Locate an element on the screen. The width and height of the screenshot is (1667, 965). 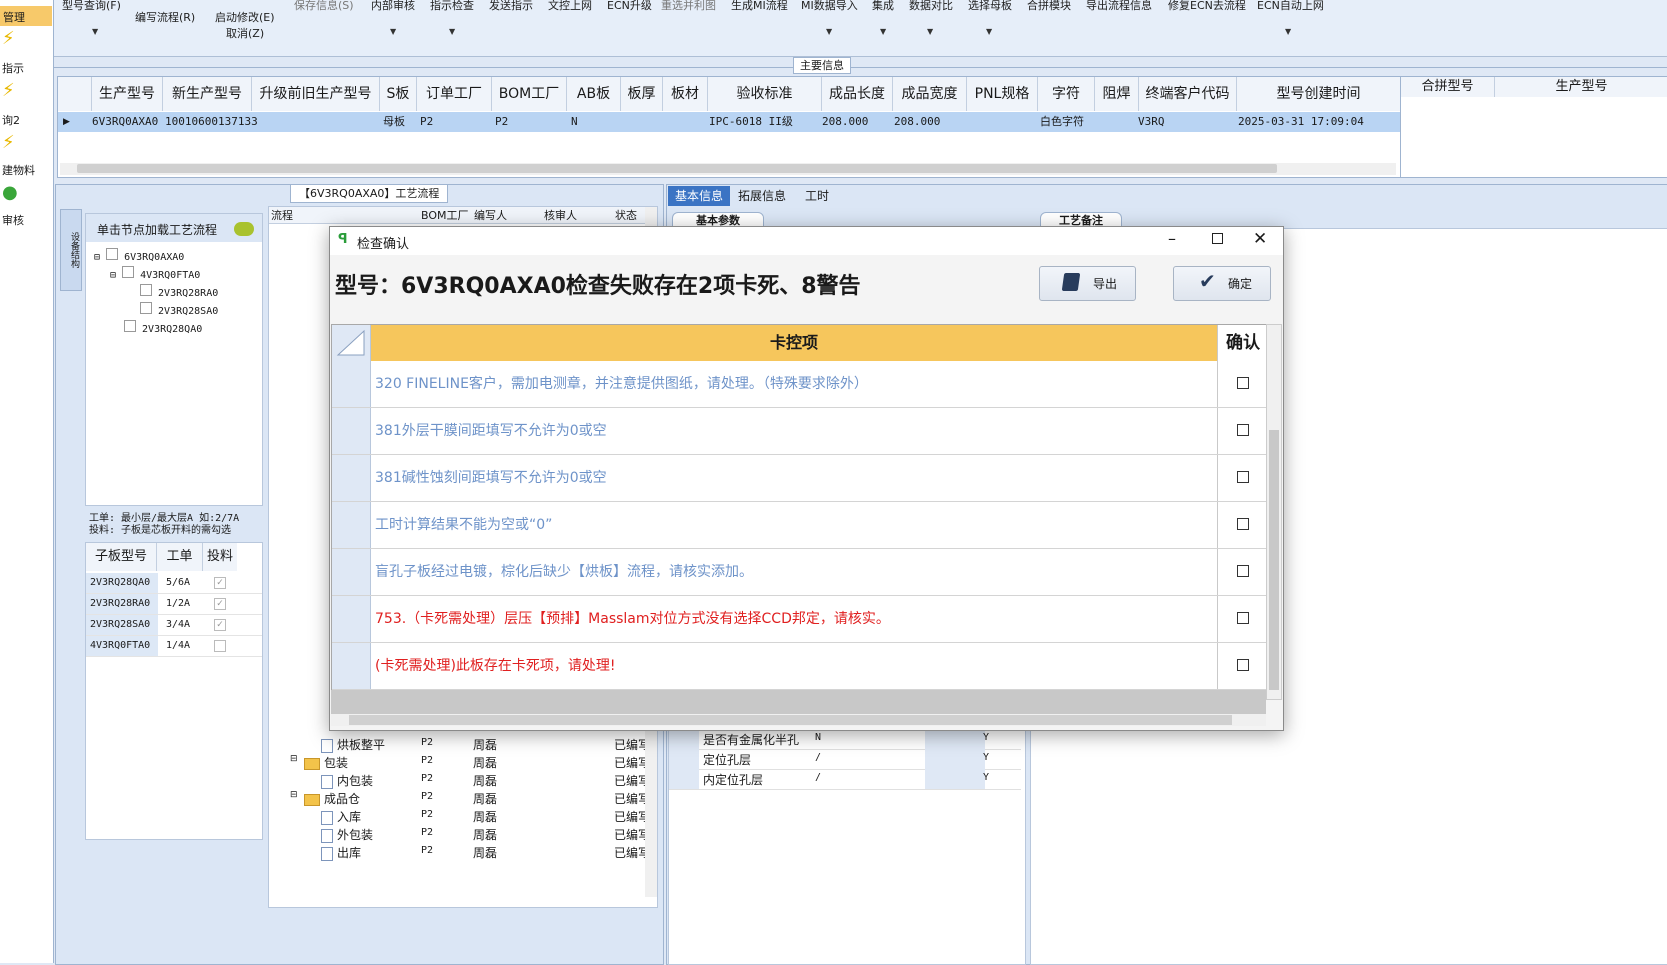
ribbon-start-modify: 启动修改(E) is located at coordinates (245, 17).